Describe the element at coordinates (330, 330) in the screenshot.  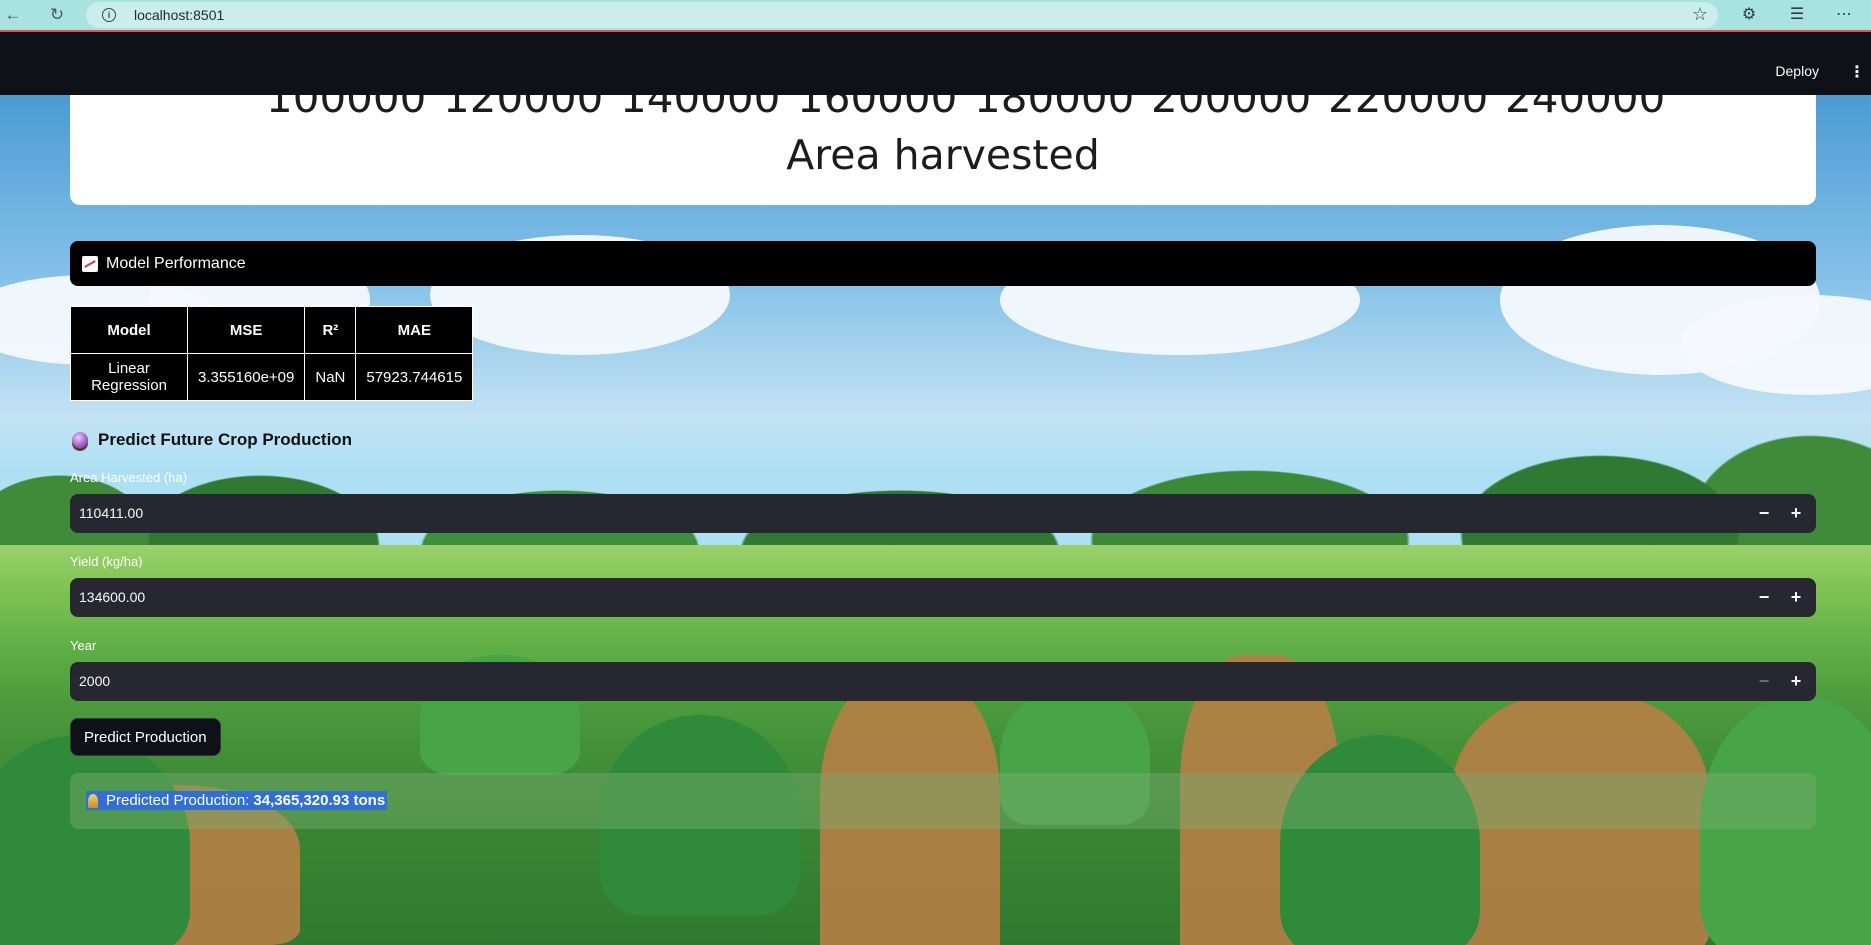
I see `column-header: R²` at that location.